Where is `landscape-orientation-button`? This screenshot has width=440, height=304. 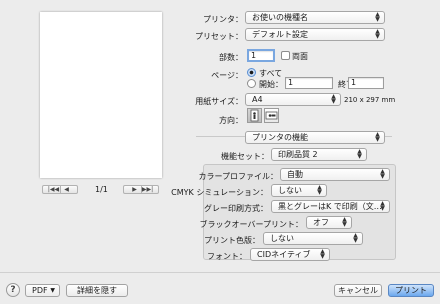
landscape-orientation-button is located at coordinates (271, 115).